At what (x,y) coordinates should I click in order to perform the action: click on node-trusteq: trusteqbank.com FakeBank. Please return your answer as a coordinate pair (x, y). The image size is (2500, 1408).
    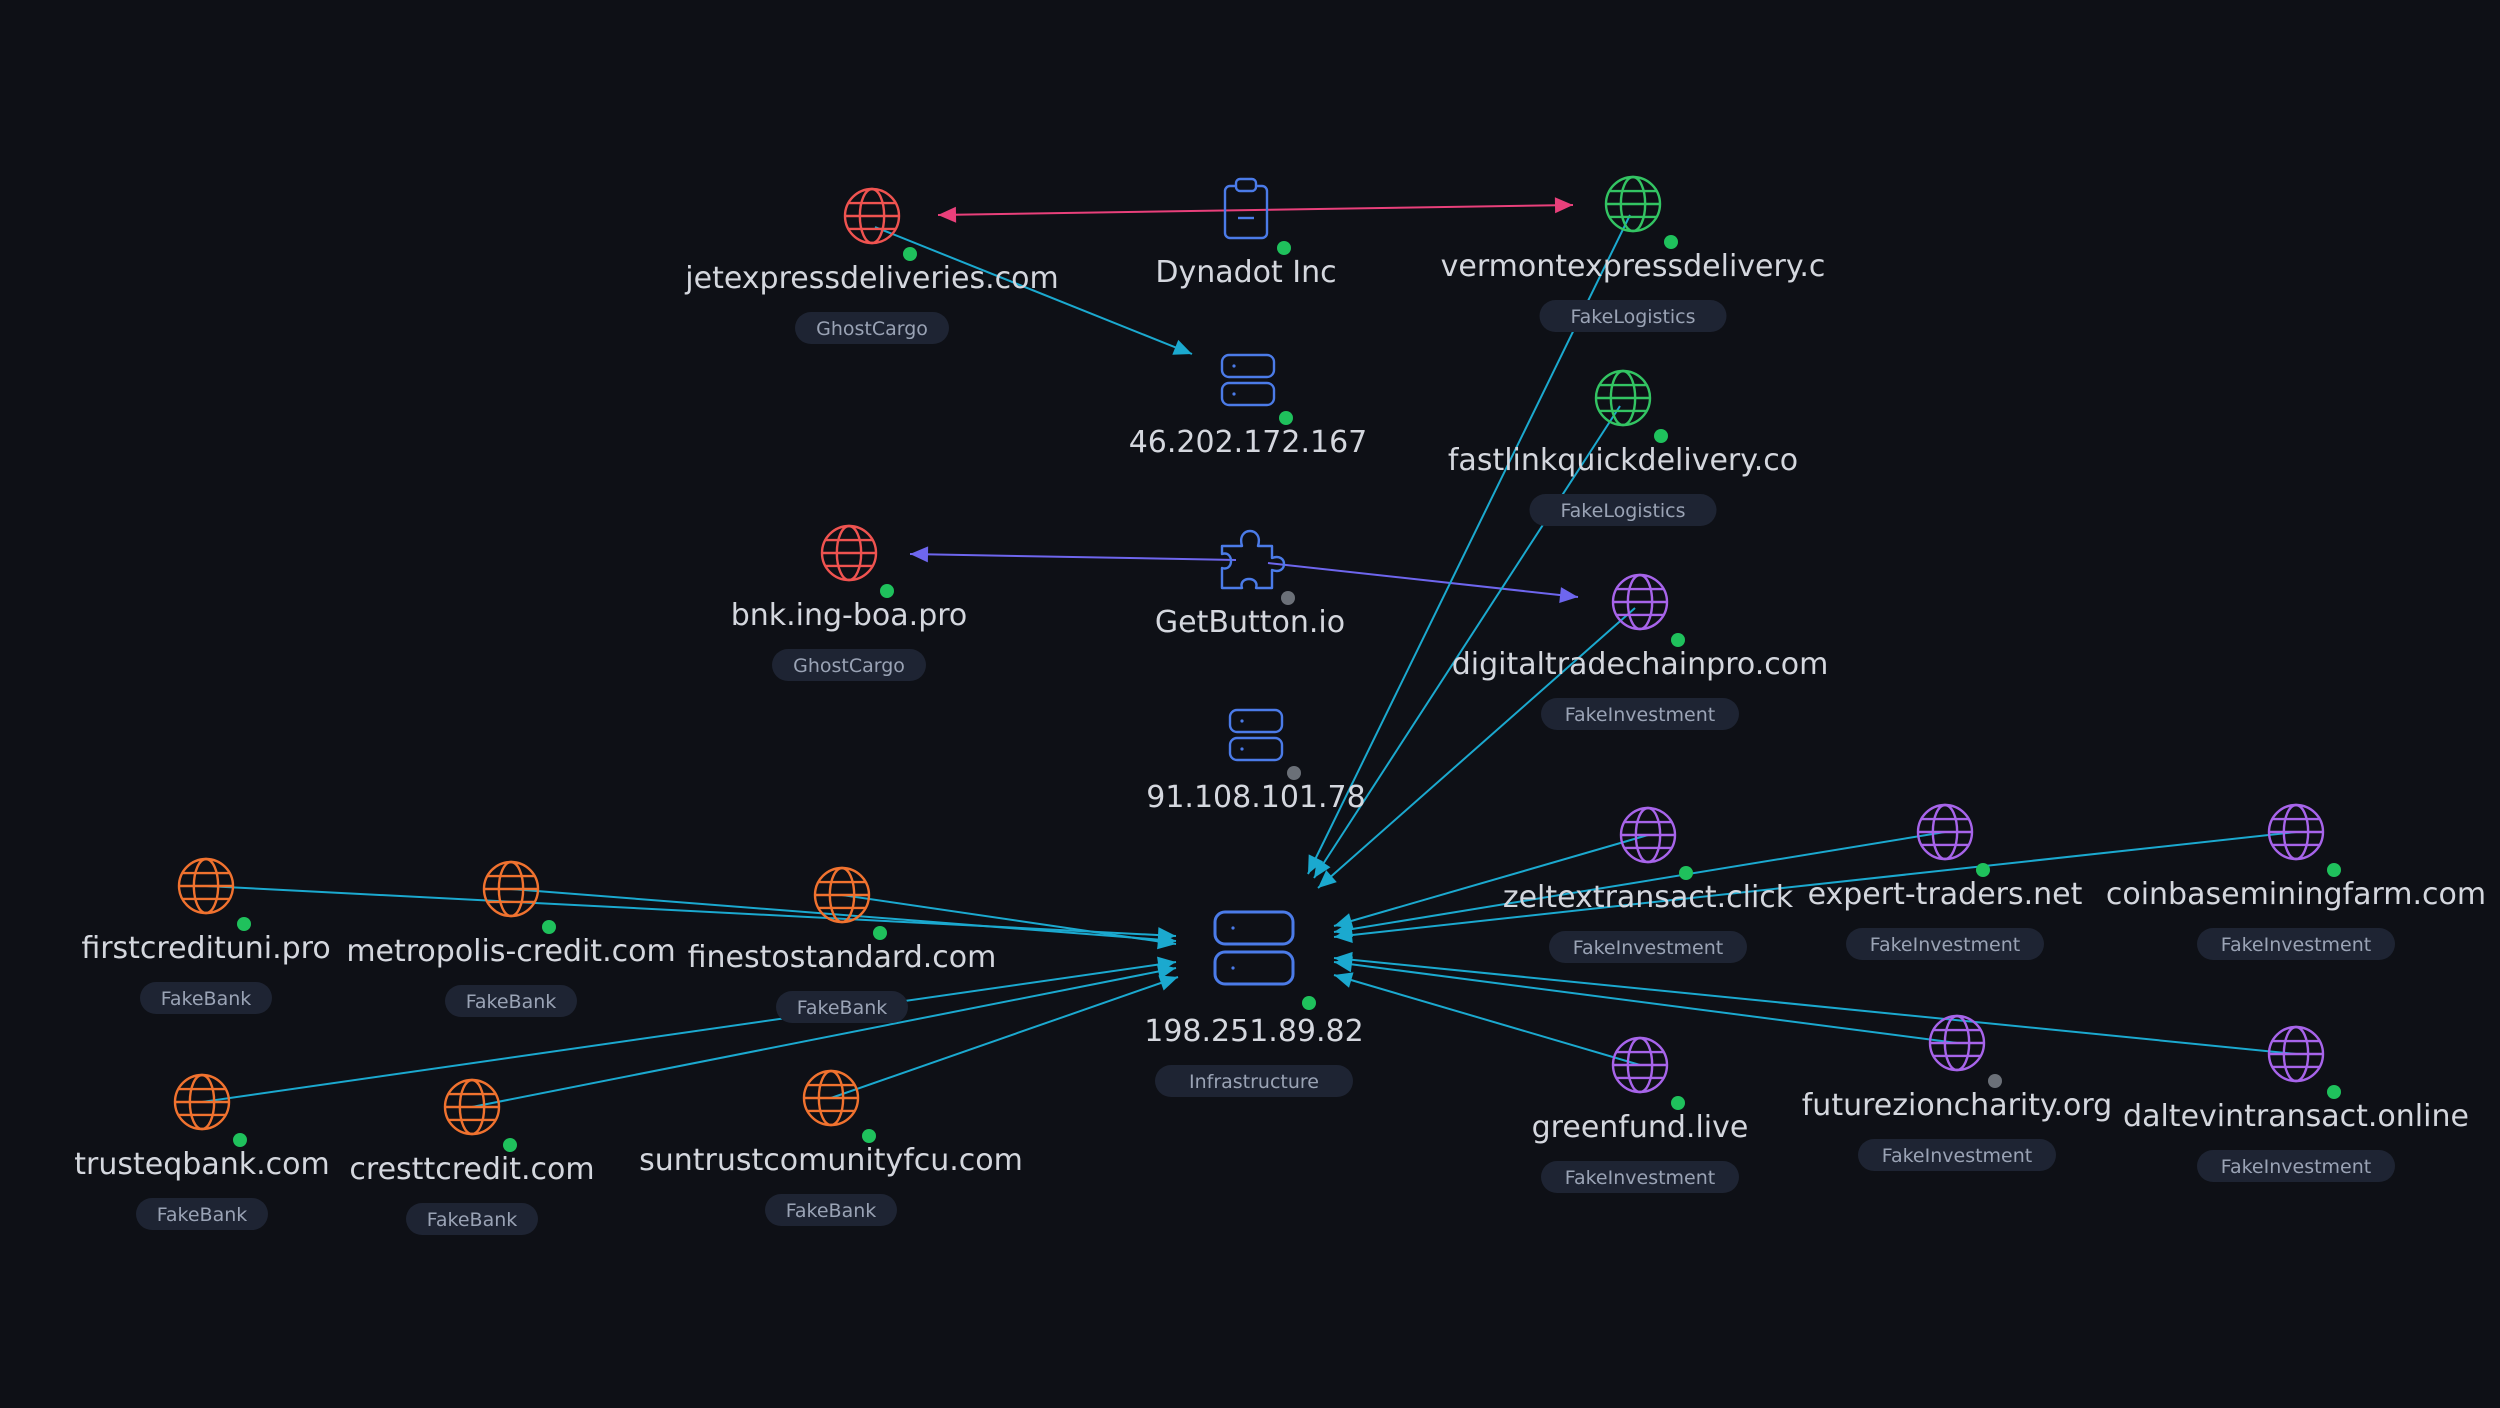
    Looking at the image, I should click on (202, 1151).